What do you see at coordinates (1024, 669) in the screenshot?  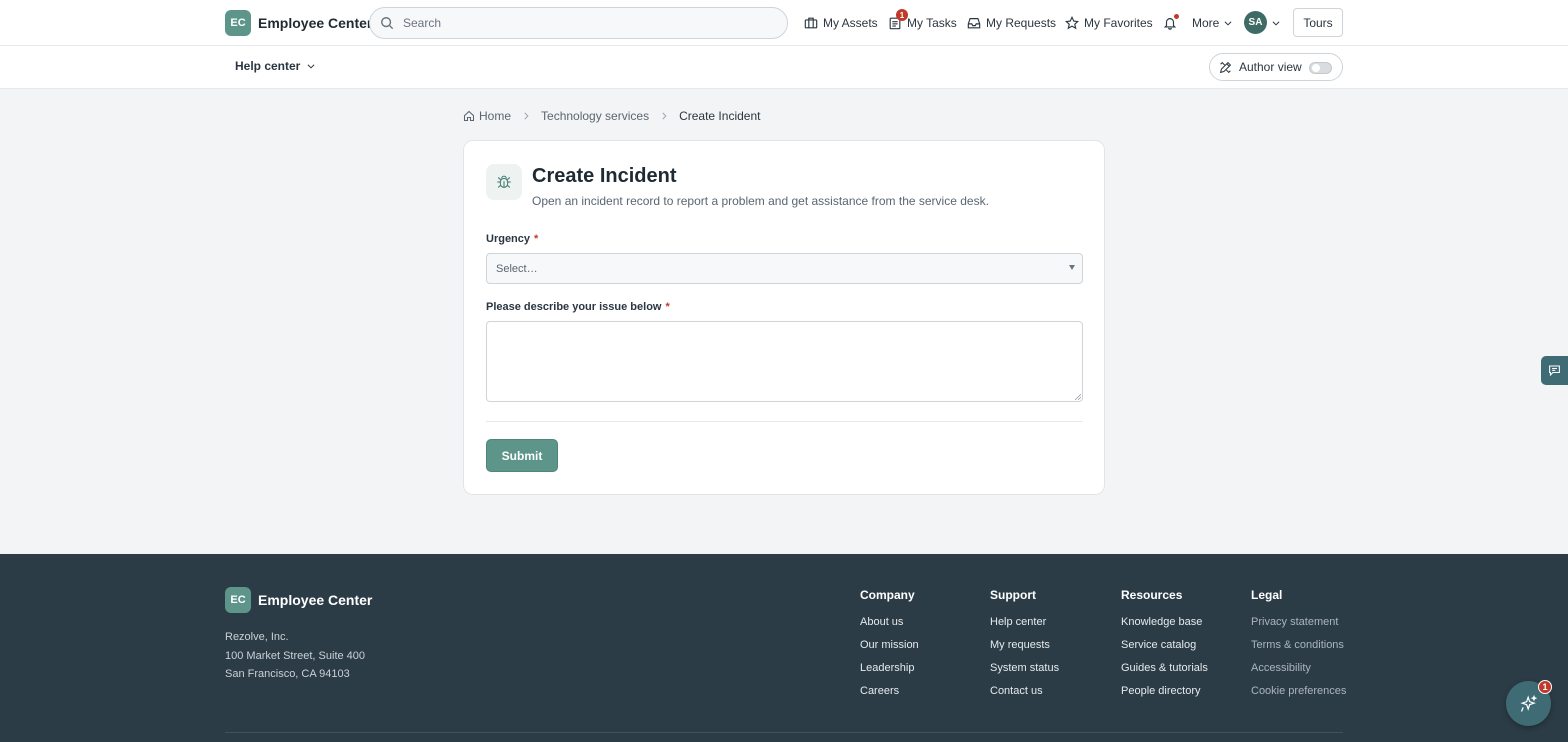 I see `footer-link: System status` at bounding box center [1024, 669].